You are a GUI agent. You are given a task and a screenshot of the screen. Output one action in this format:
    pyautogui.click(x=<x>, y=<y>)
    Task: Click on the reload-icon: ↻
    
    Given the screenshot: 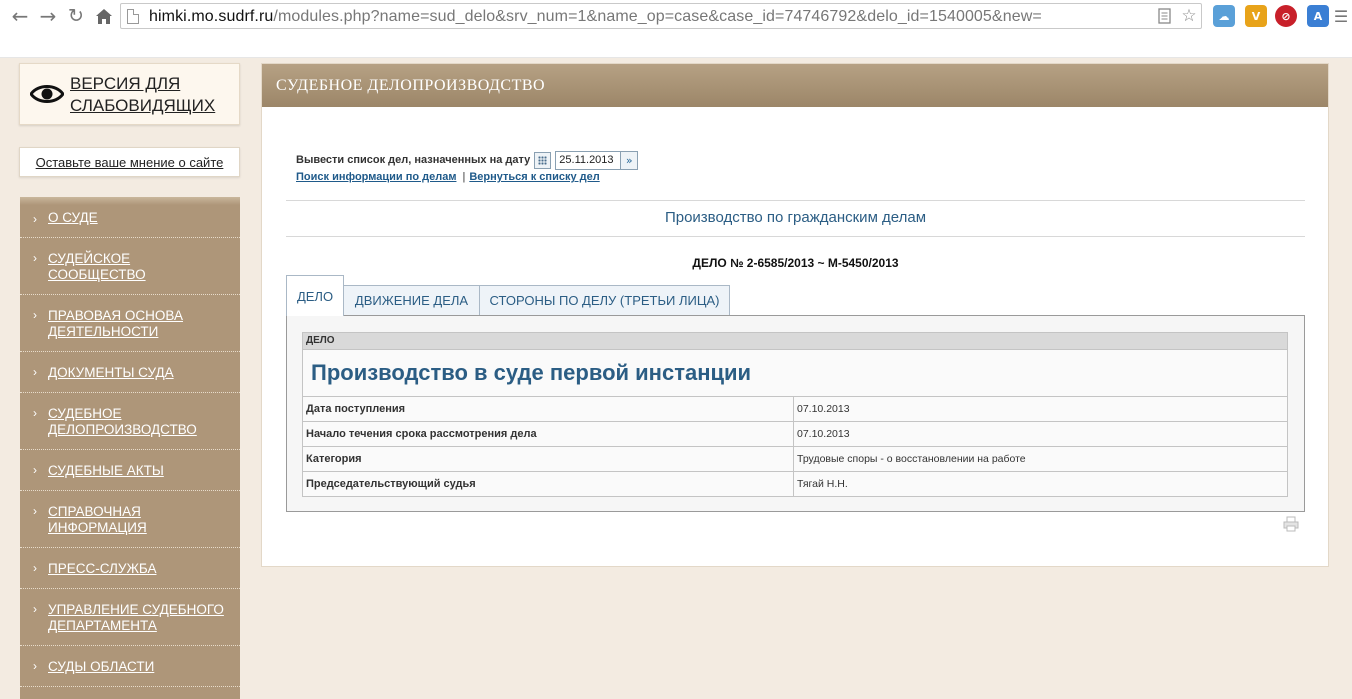 What is the action you would take?
    pyautogui.click(x=76, y=16)
    